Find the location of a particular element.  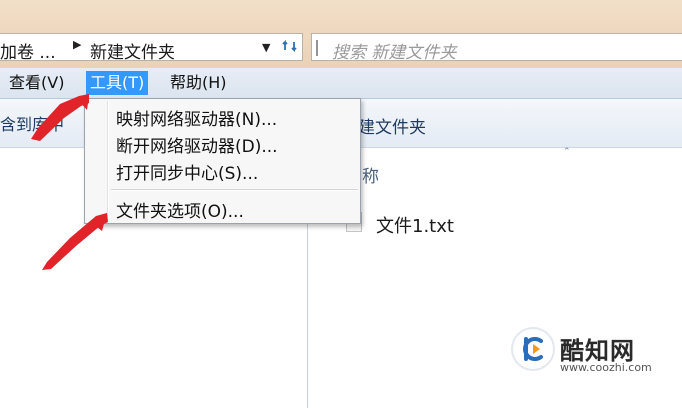

coozhi-logo is located at coordinates (533, 349).